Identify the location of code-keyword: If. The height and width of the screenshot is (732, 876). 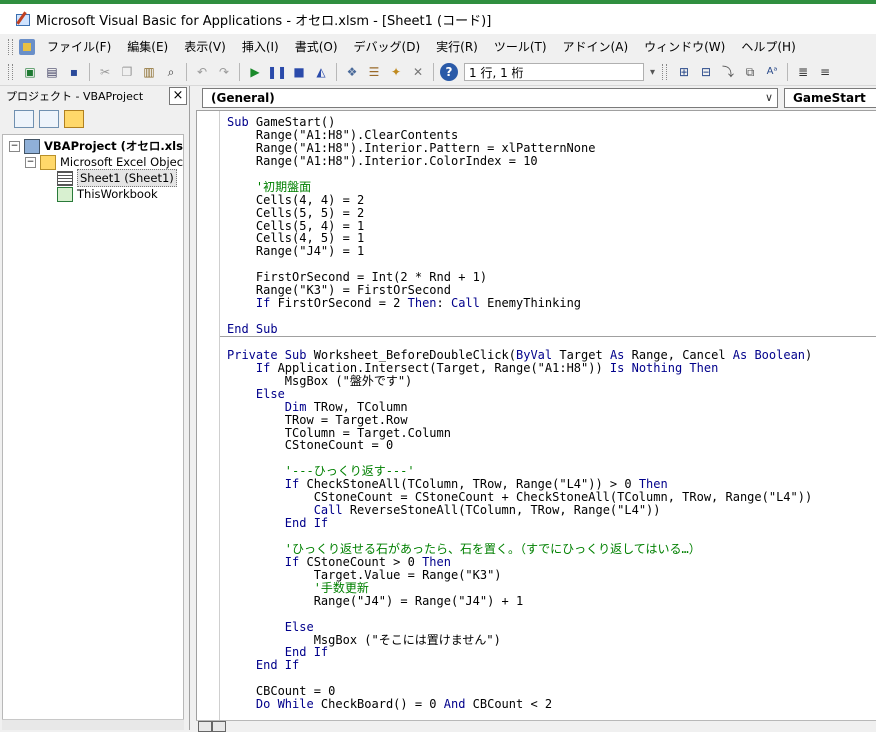
(267, 484).